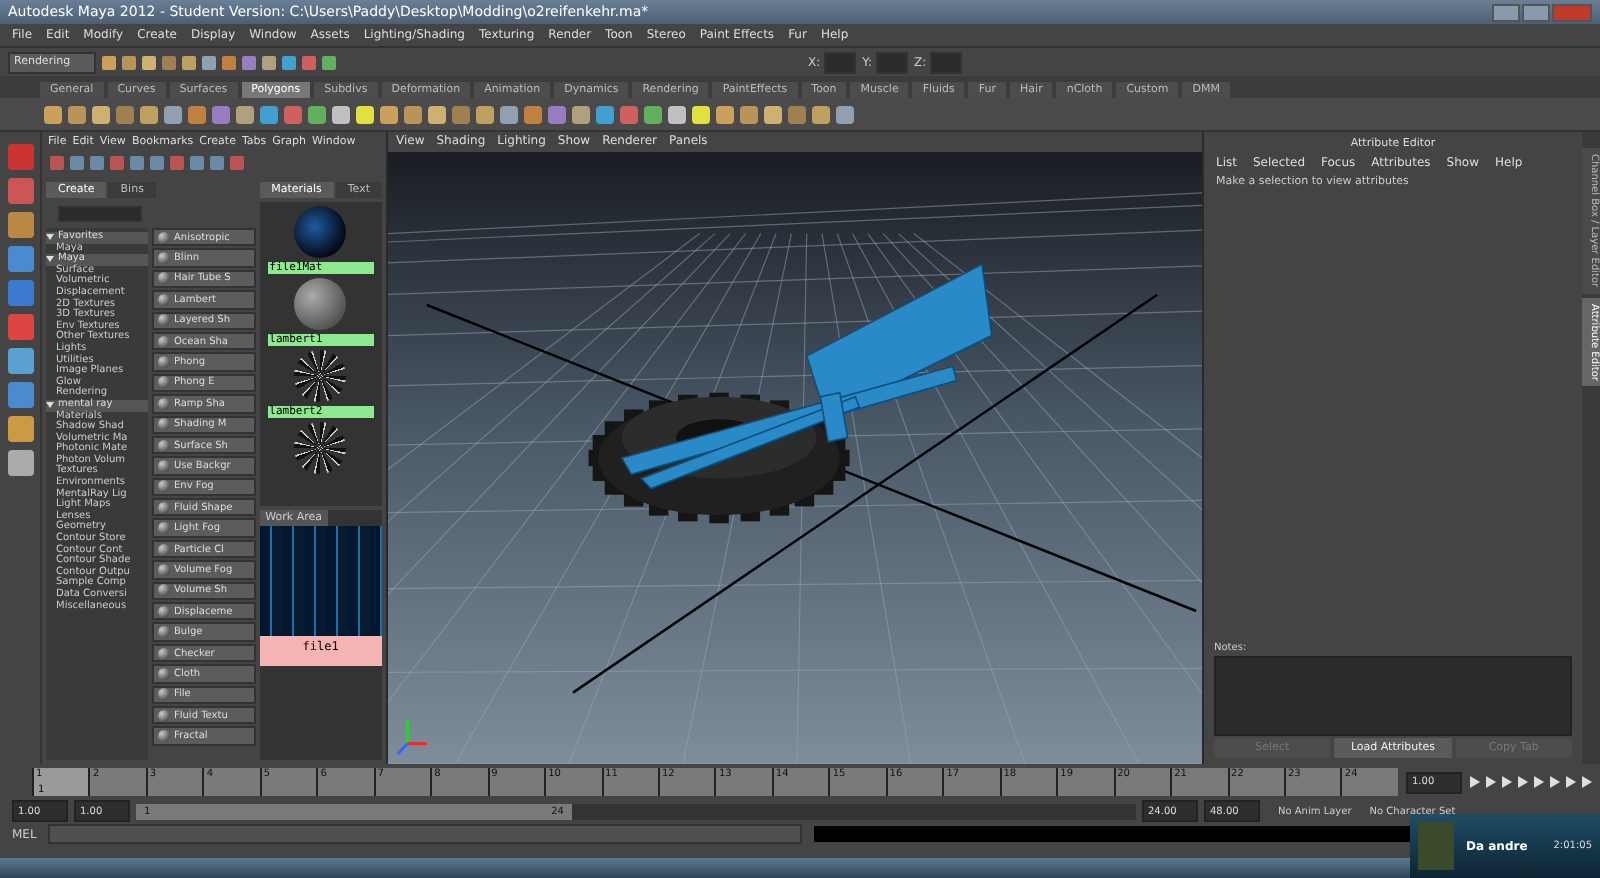 Image resolution: width=1600 pixels, height=878 pixels. I want to click on maximize-button, so click(1536, 12).